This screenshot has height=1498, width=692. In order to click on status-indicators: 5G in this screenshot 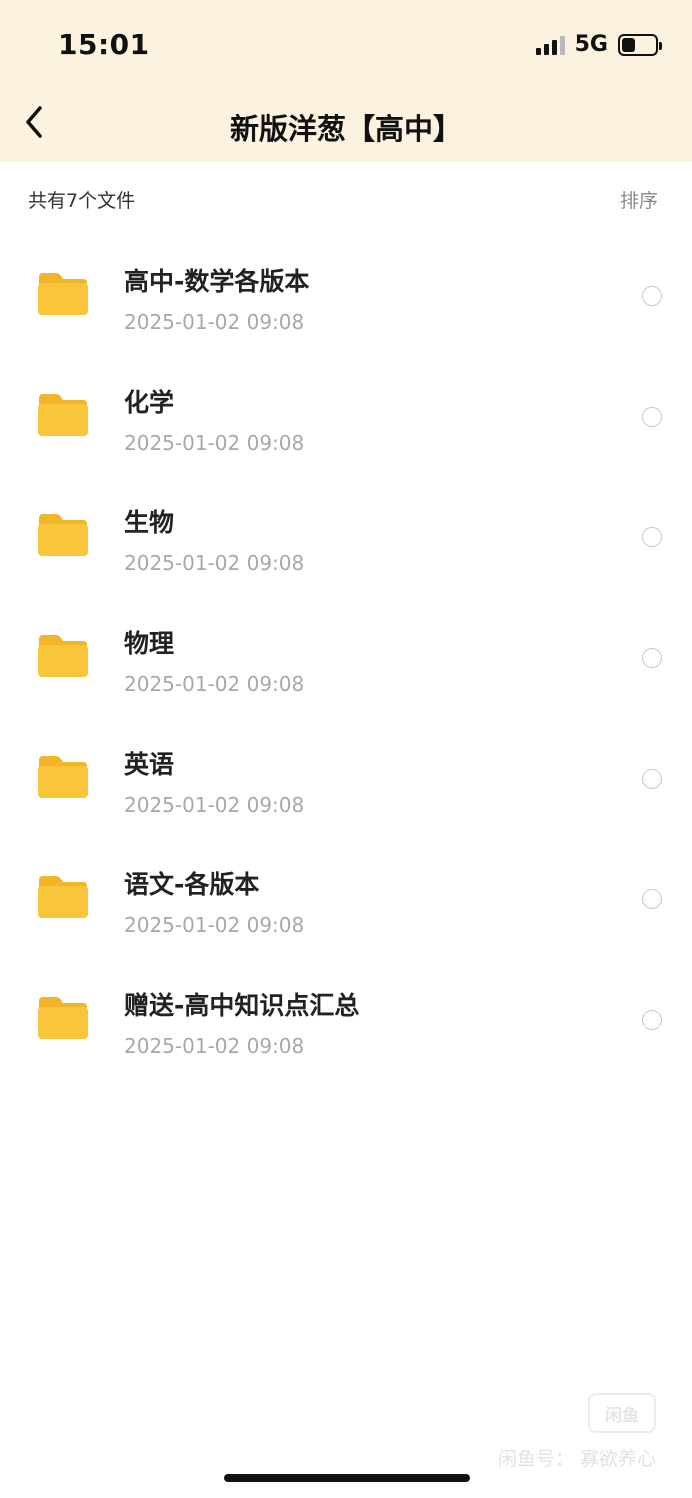, I will do `click(598, 44)`.